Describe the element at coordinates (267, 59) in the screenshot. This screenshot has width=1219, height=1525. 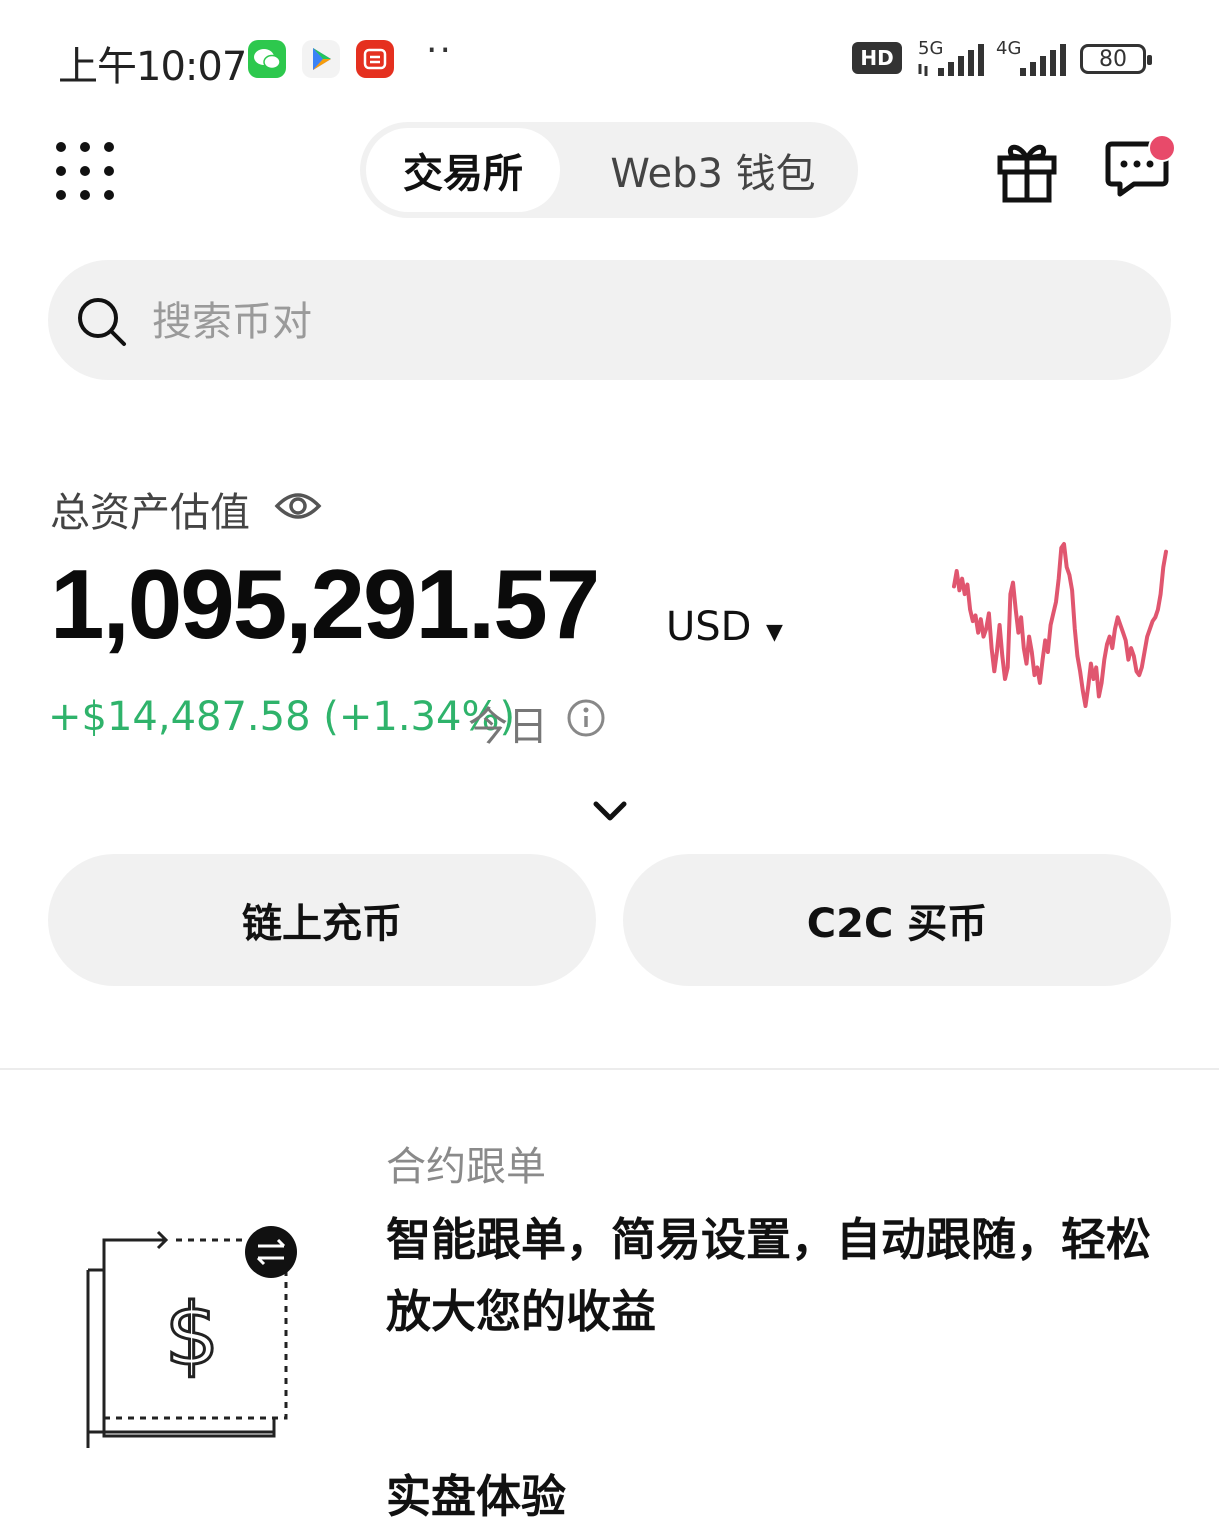
I see `wechat-icon` at that location.